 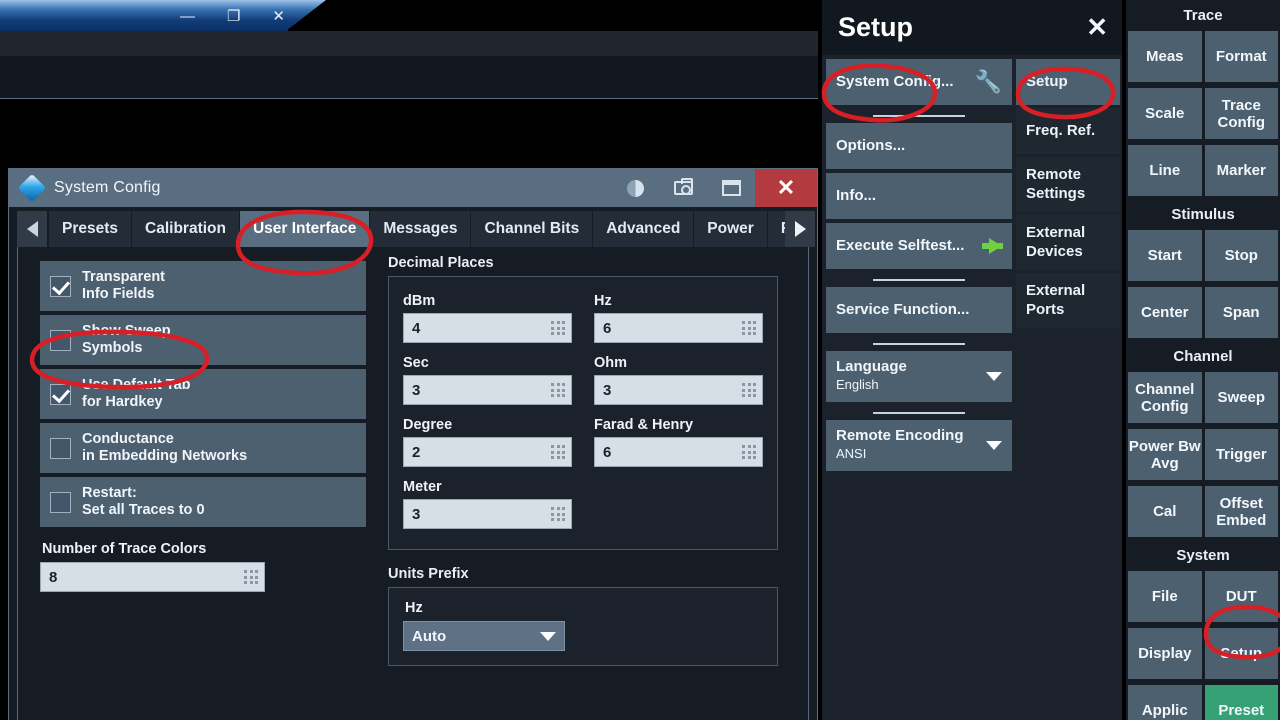 I want to click on tab-scroll-left-button, so click(x=32, y=229).